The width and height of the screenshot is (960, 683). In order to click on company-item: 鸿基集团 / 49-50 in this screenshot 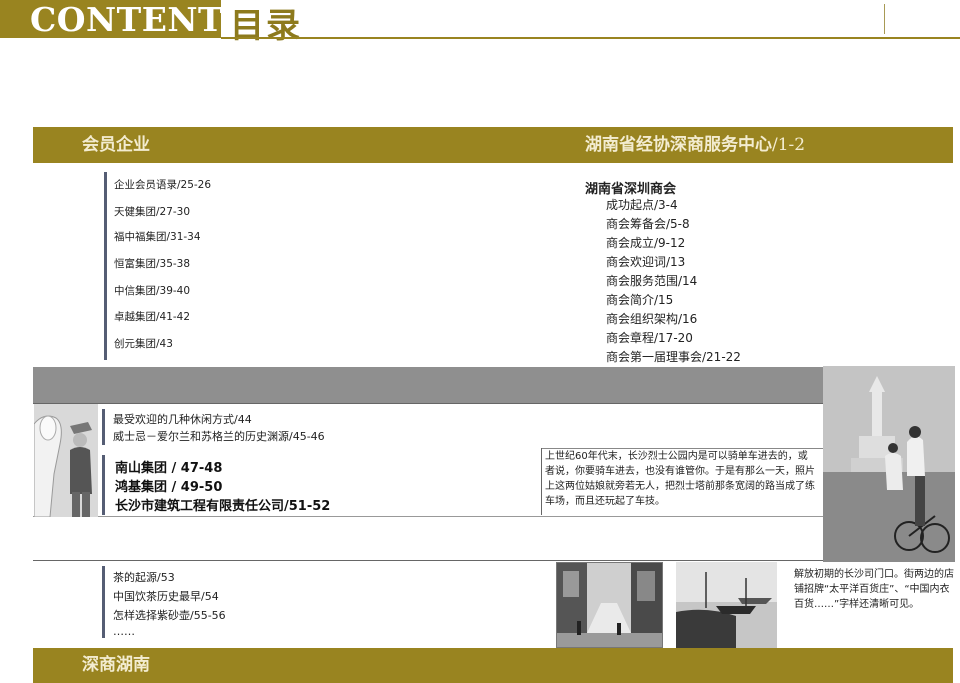, I will do `click(168, 485)`.